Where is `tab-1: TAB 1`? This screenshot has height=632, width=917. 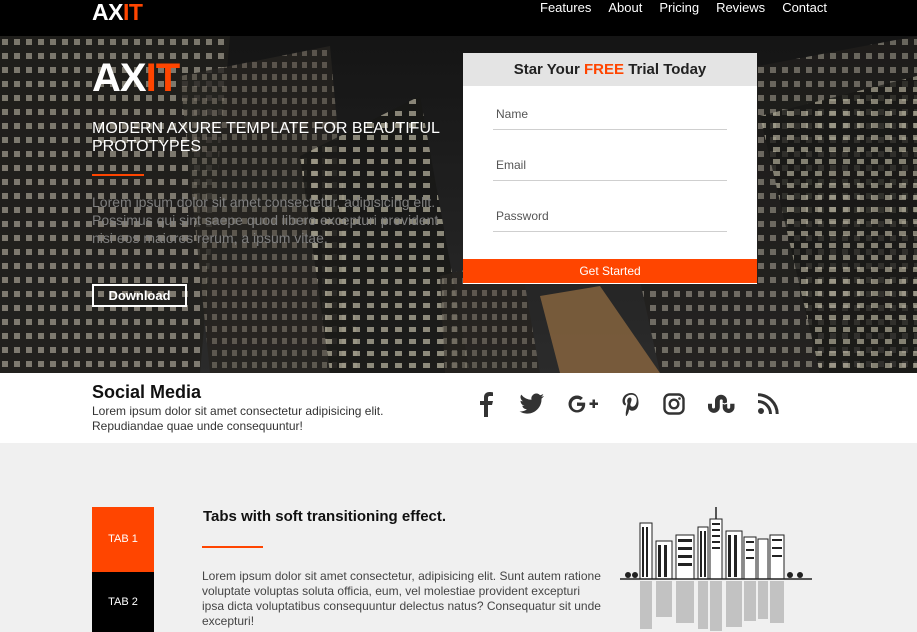 tab-1: TAB 1 is located at coordinates (123, 539).